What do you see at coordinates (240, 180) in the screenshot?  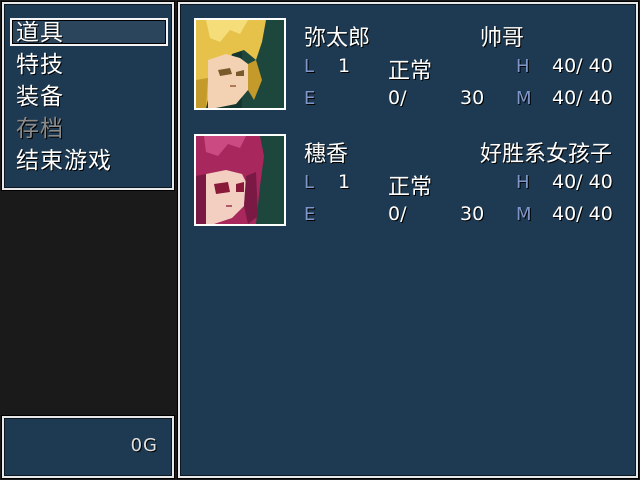 I see `magenta-hair-portrait` at bounding box center [240, 180].